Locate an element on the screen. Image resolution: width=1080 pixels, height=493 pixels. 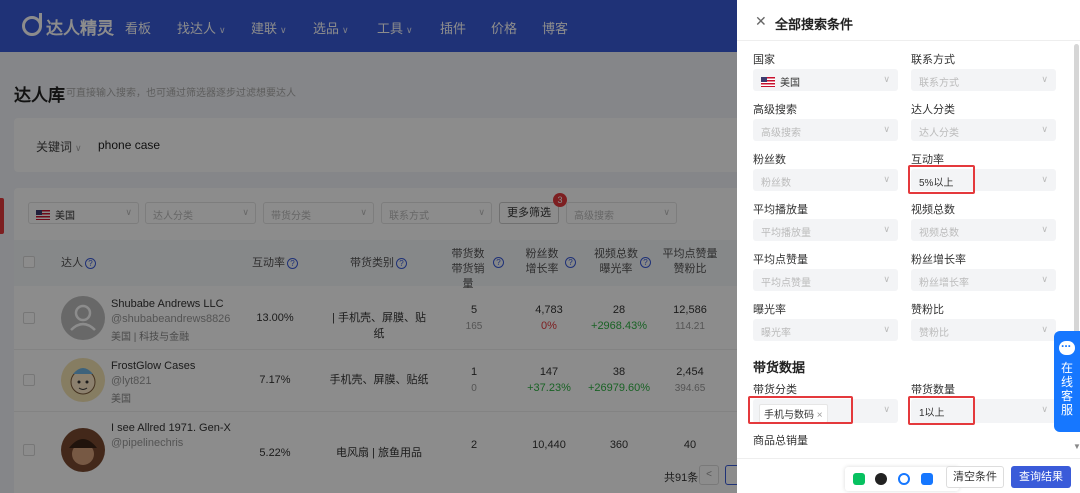
country-select: 美国 ∨ is located at coordinates (825, 80).